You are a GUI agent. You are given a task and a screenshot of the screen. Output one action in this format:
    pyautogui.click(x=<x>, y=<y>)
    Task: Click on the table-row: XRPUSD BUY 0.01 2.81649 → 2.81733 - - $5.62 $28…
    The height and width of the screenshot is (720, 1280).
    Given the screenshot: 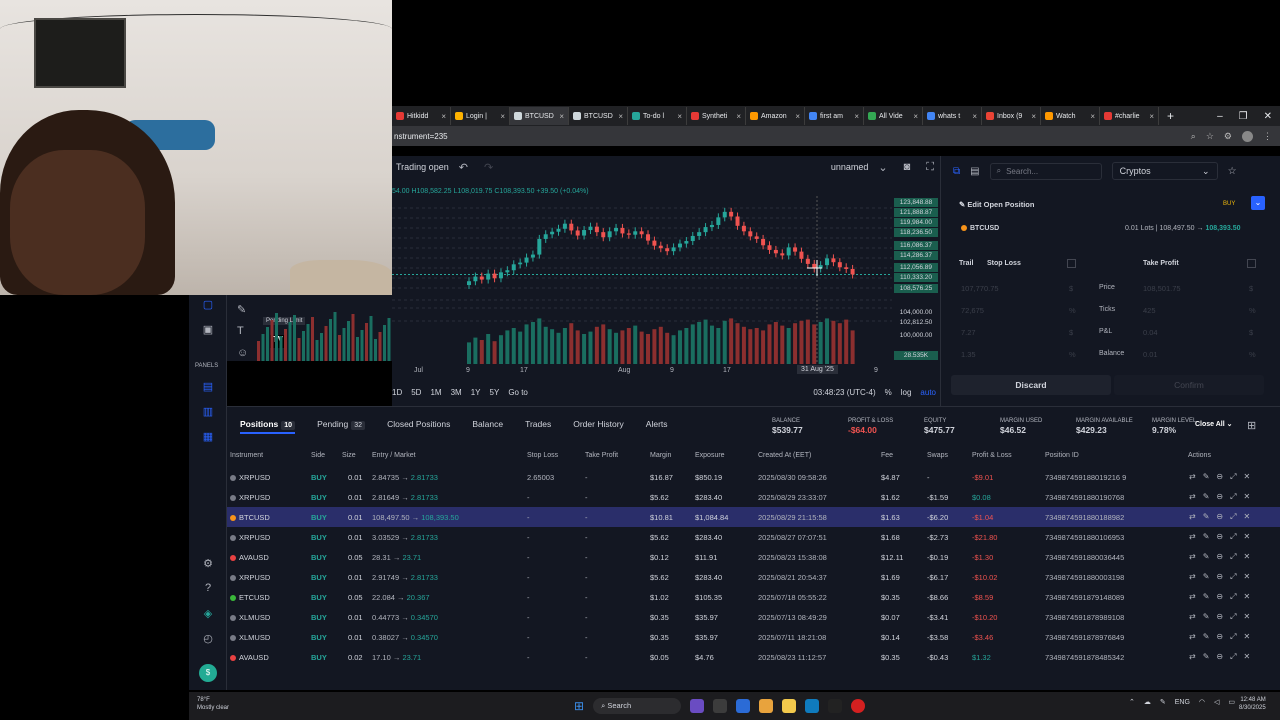 What is the action you would take?
    pyautogui.click(x=753, y=497)
    